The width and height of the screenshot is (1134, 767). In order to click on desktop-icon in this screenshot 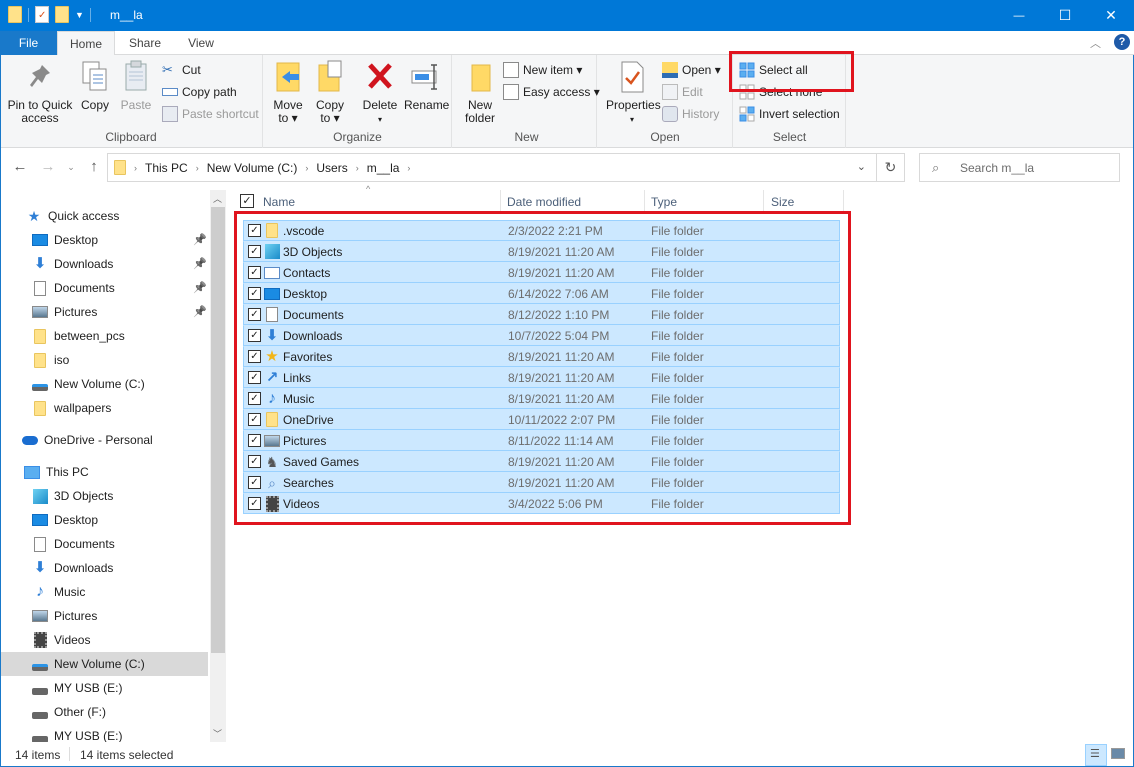, I will do `click(40, 240)`.